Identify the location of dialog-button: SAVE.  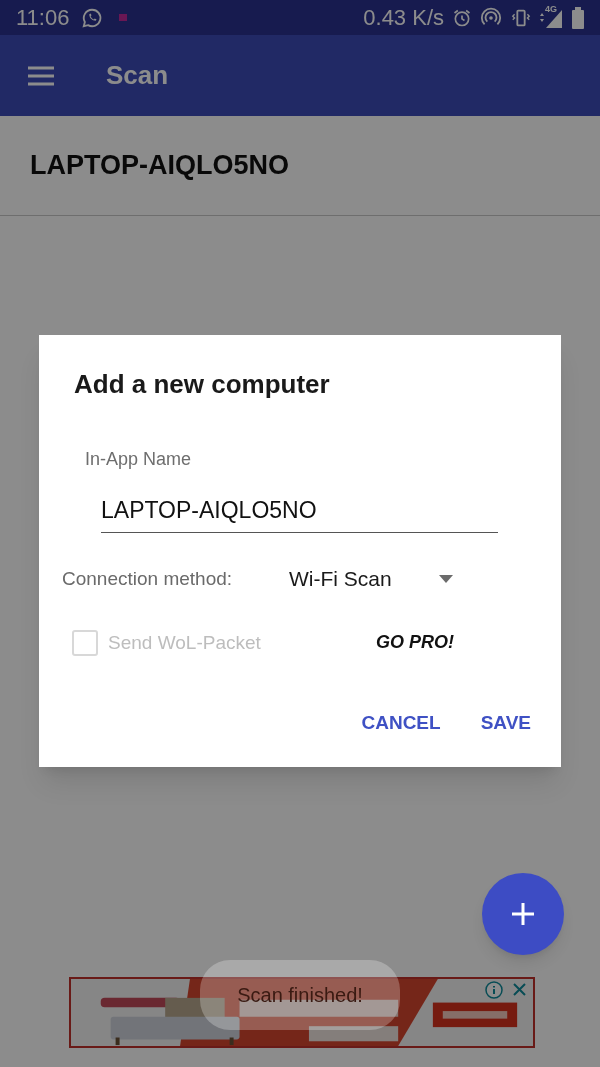
(505, 723).